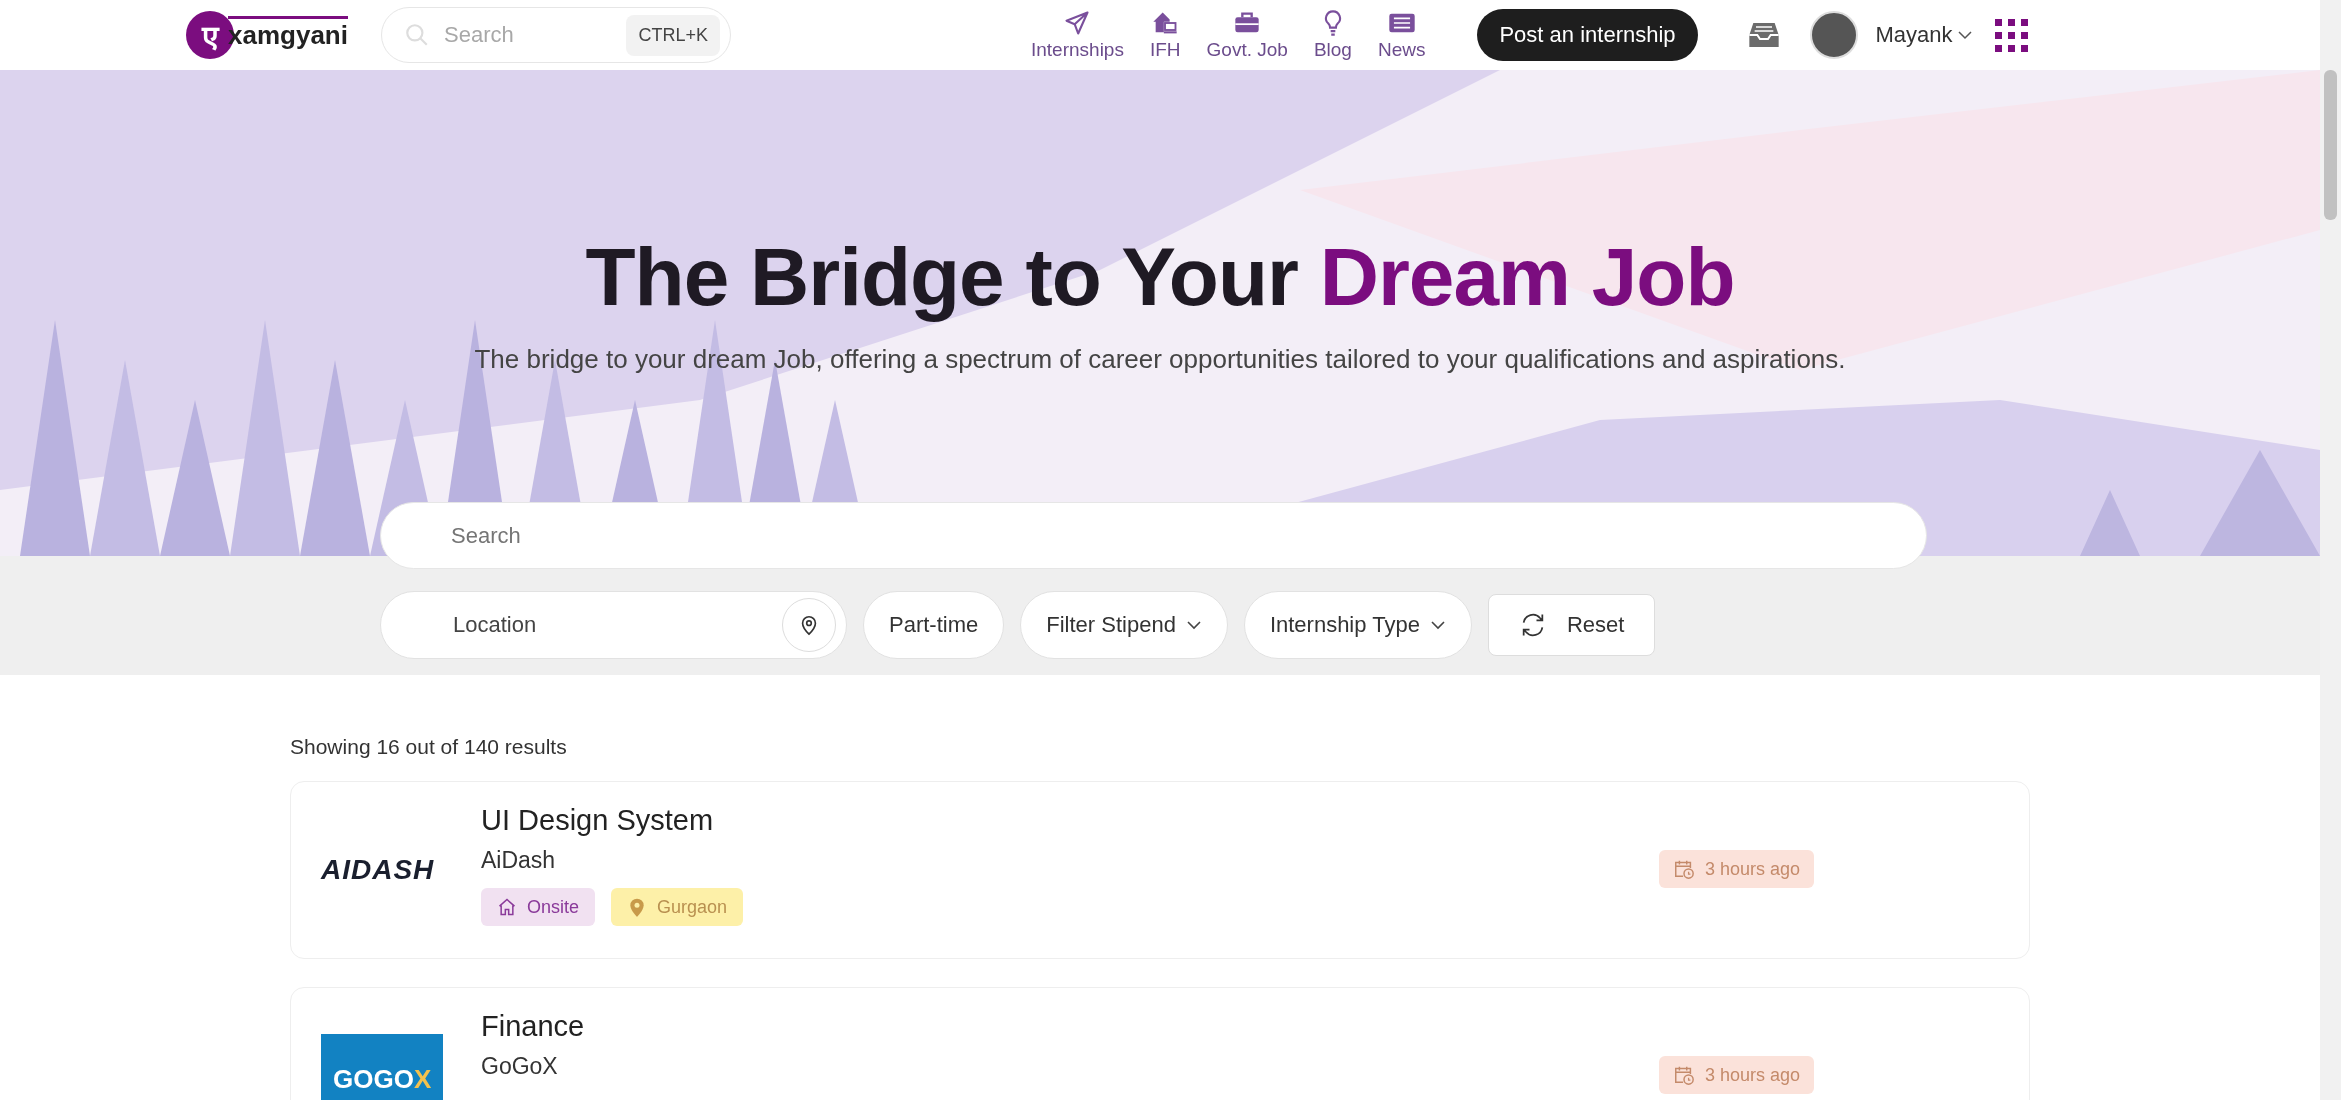 The height and width of the screenshot is (1100, 2341). Describe the element at coordinates (1077, 35) in the screenshot. I see `nav-item: Internships` at that location.